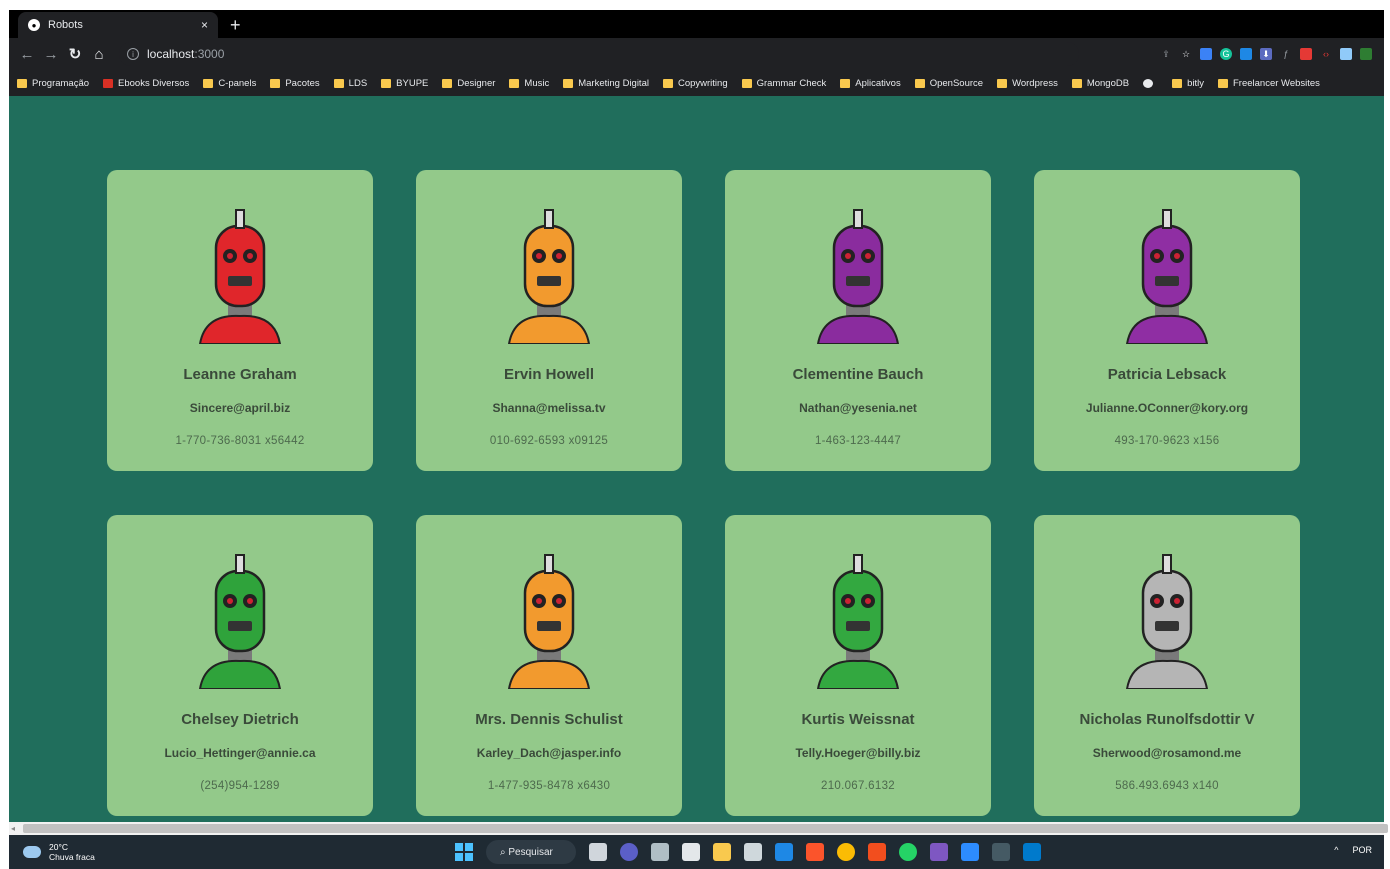 Image resolution: width=1390 pixels, height=869 pixels. Describe the element at coordinates (1226, 54) in the screenshot. I see `grammarly-icon: G` at that location.